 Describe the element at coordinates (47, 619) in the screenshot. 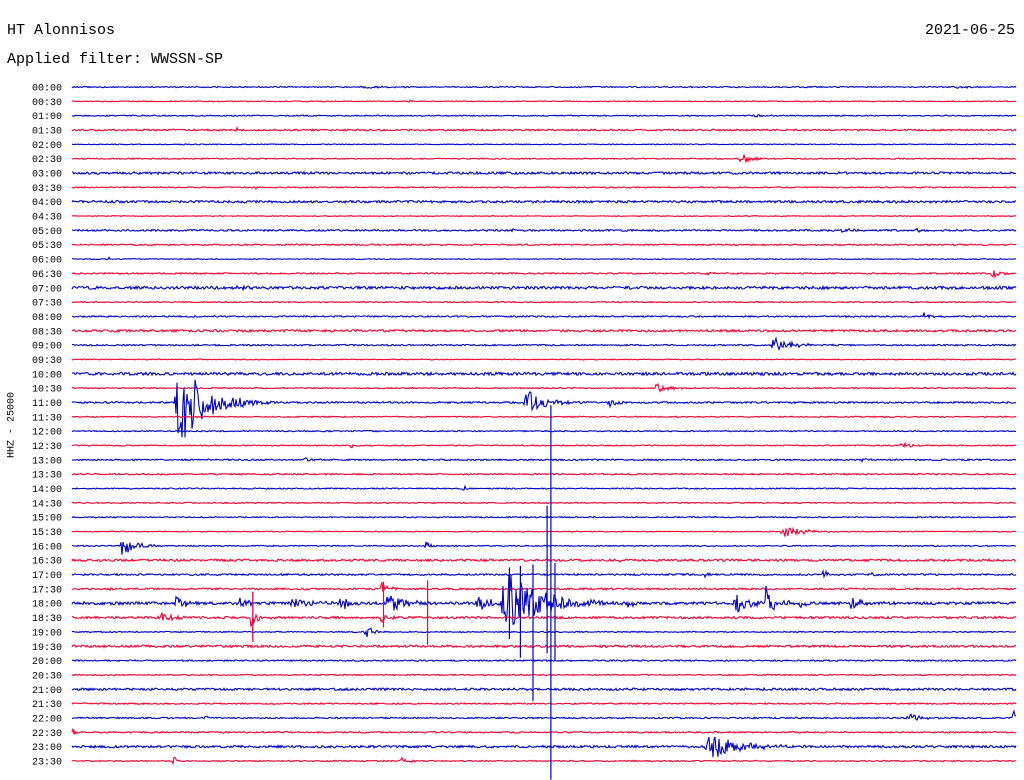

I see `time-label: 18:30` at that location.